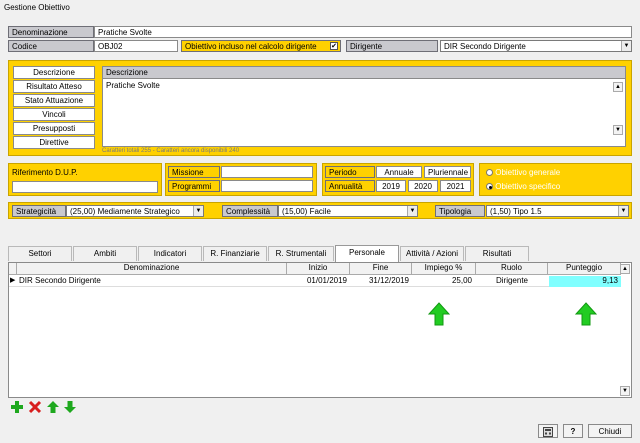 The height and width of the screenshot is (443, 640). I want to click on pluriennale-option: Pluriennale, so click(447, 172).